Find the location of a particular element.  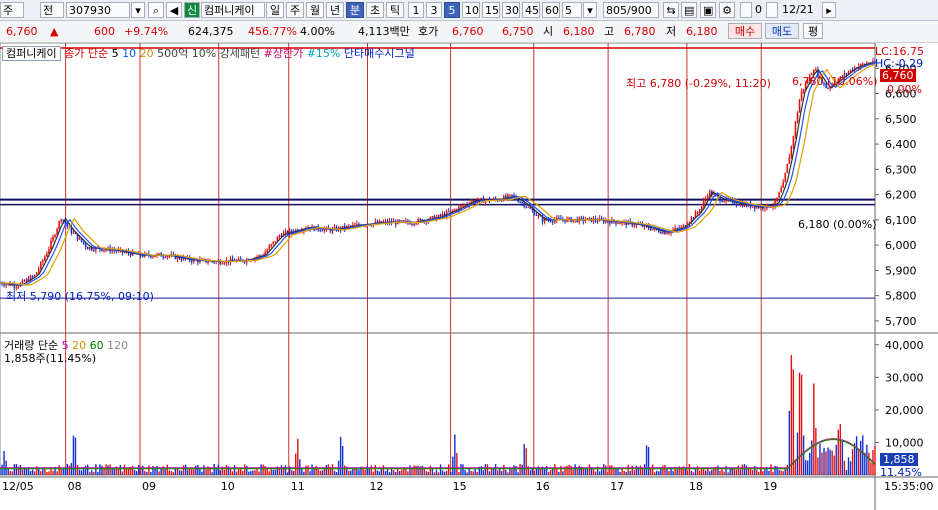

current-price: 6,760 is located at coordinates (22, 31).